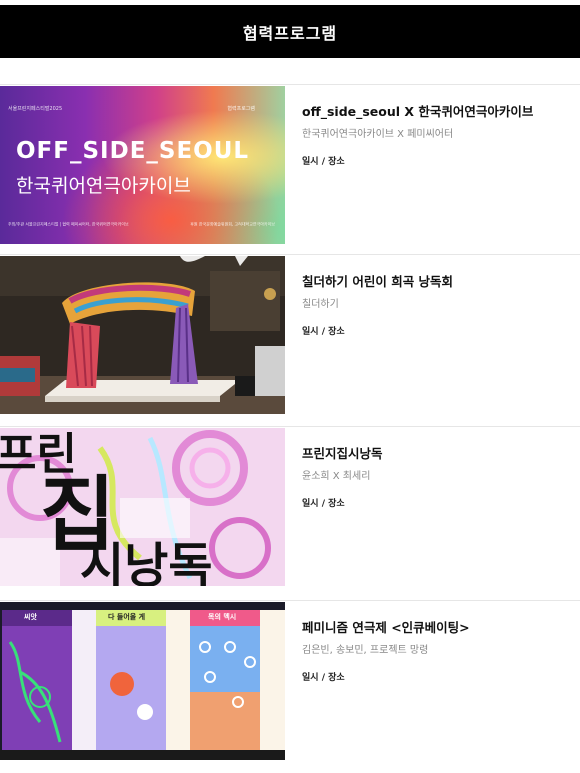  What do you see at coordinates (68, 225) in the screenshot?
I see `thumb-bottom-left-text: 주최/주관 서울프린지페스티벌 | 협력 페미씨어터, 한국퀴어연극아카이브` at bounding box center [68, 225].